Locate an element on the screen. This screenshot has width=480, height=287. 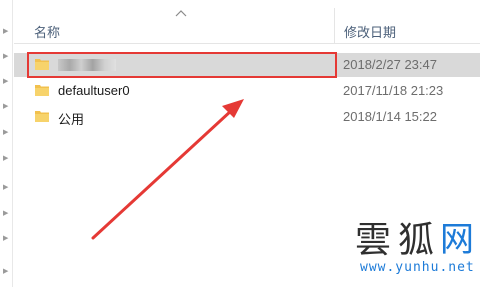
watermark-char: 网 is located at coordinates (457, 240).